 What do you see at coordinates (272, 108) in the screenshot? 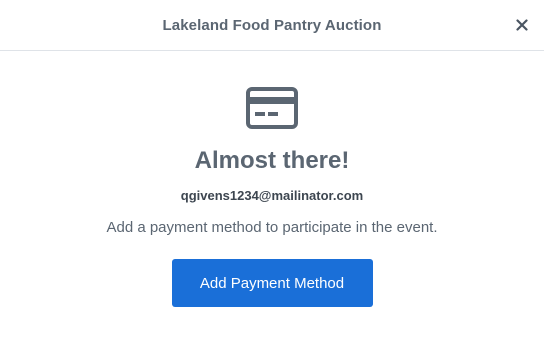
I see `credit-card-icon` at bounding box center [272, 108].